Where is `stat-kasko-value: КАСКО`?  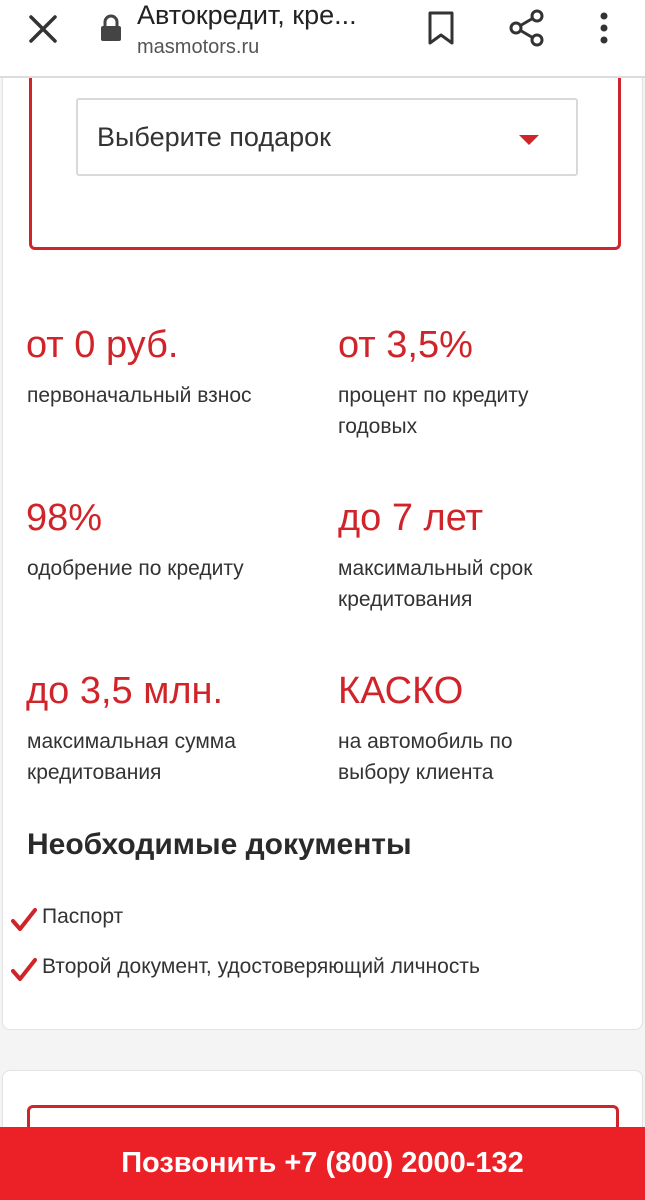
stat-kasko-value: КАСКО is located at coordinates (401, 691).